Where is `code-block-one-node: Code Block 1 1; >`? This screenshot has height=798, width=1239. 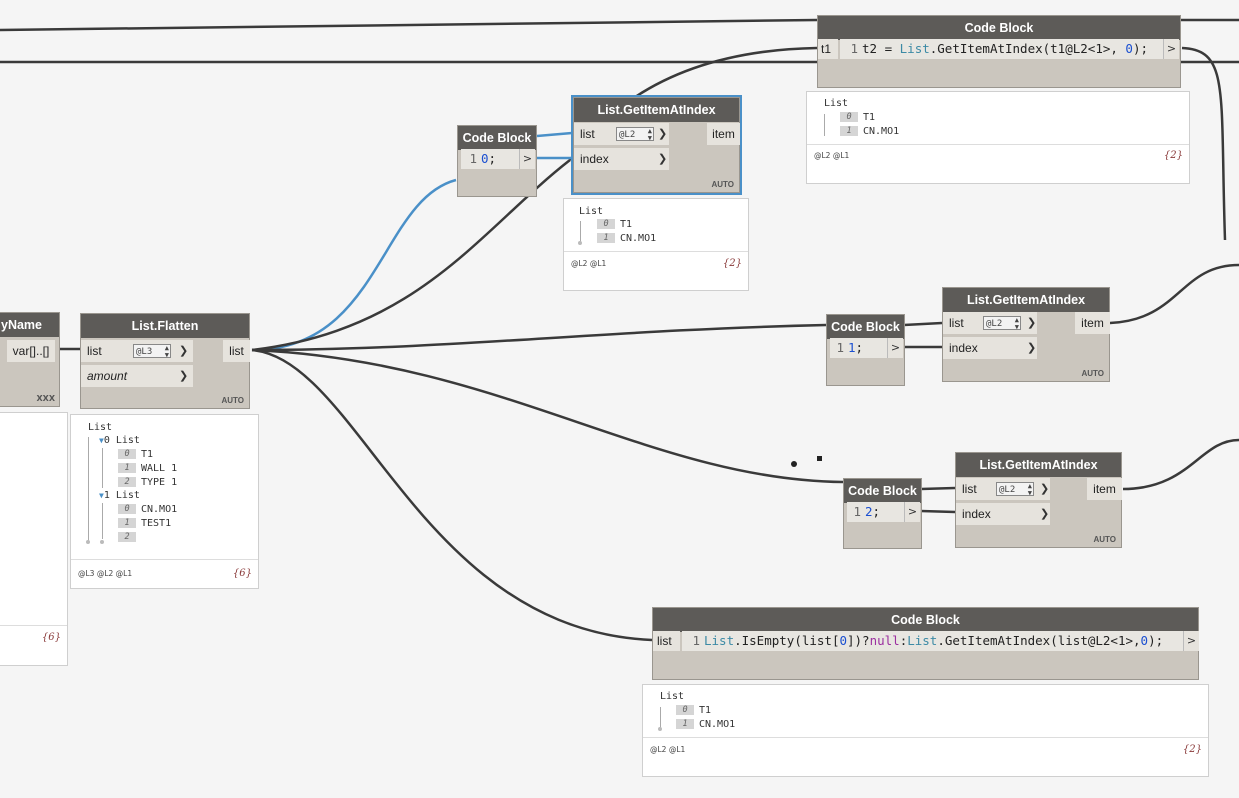
code-block-one-node: Code Block 1 1; > is located at coordinates (865, 350).